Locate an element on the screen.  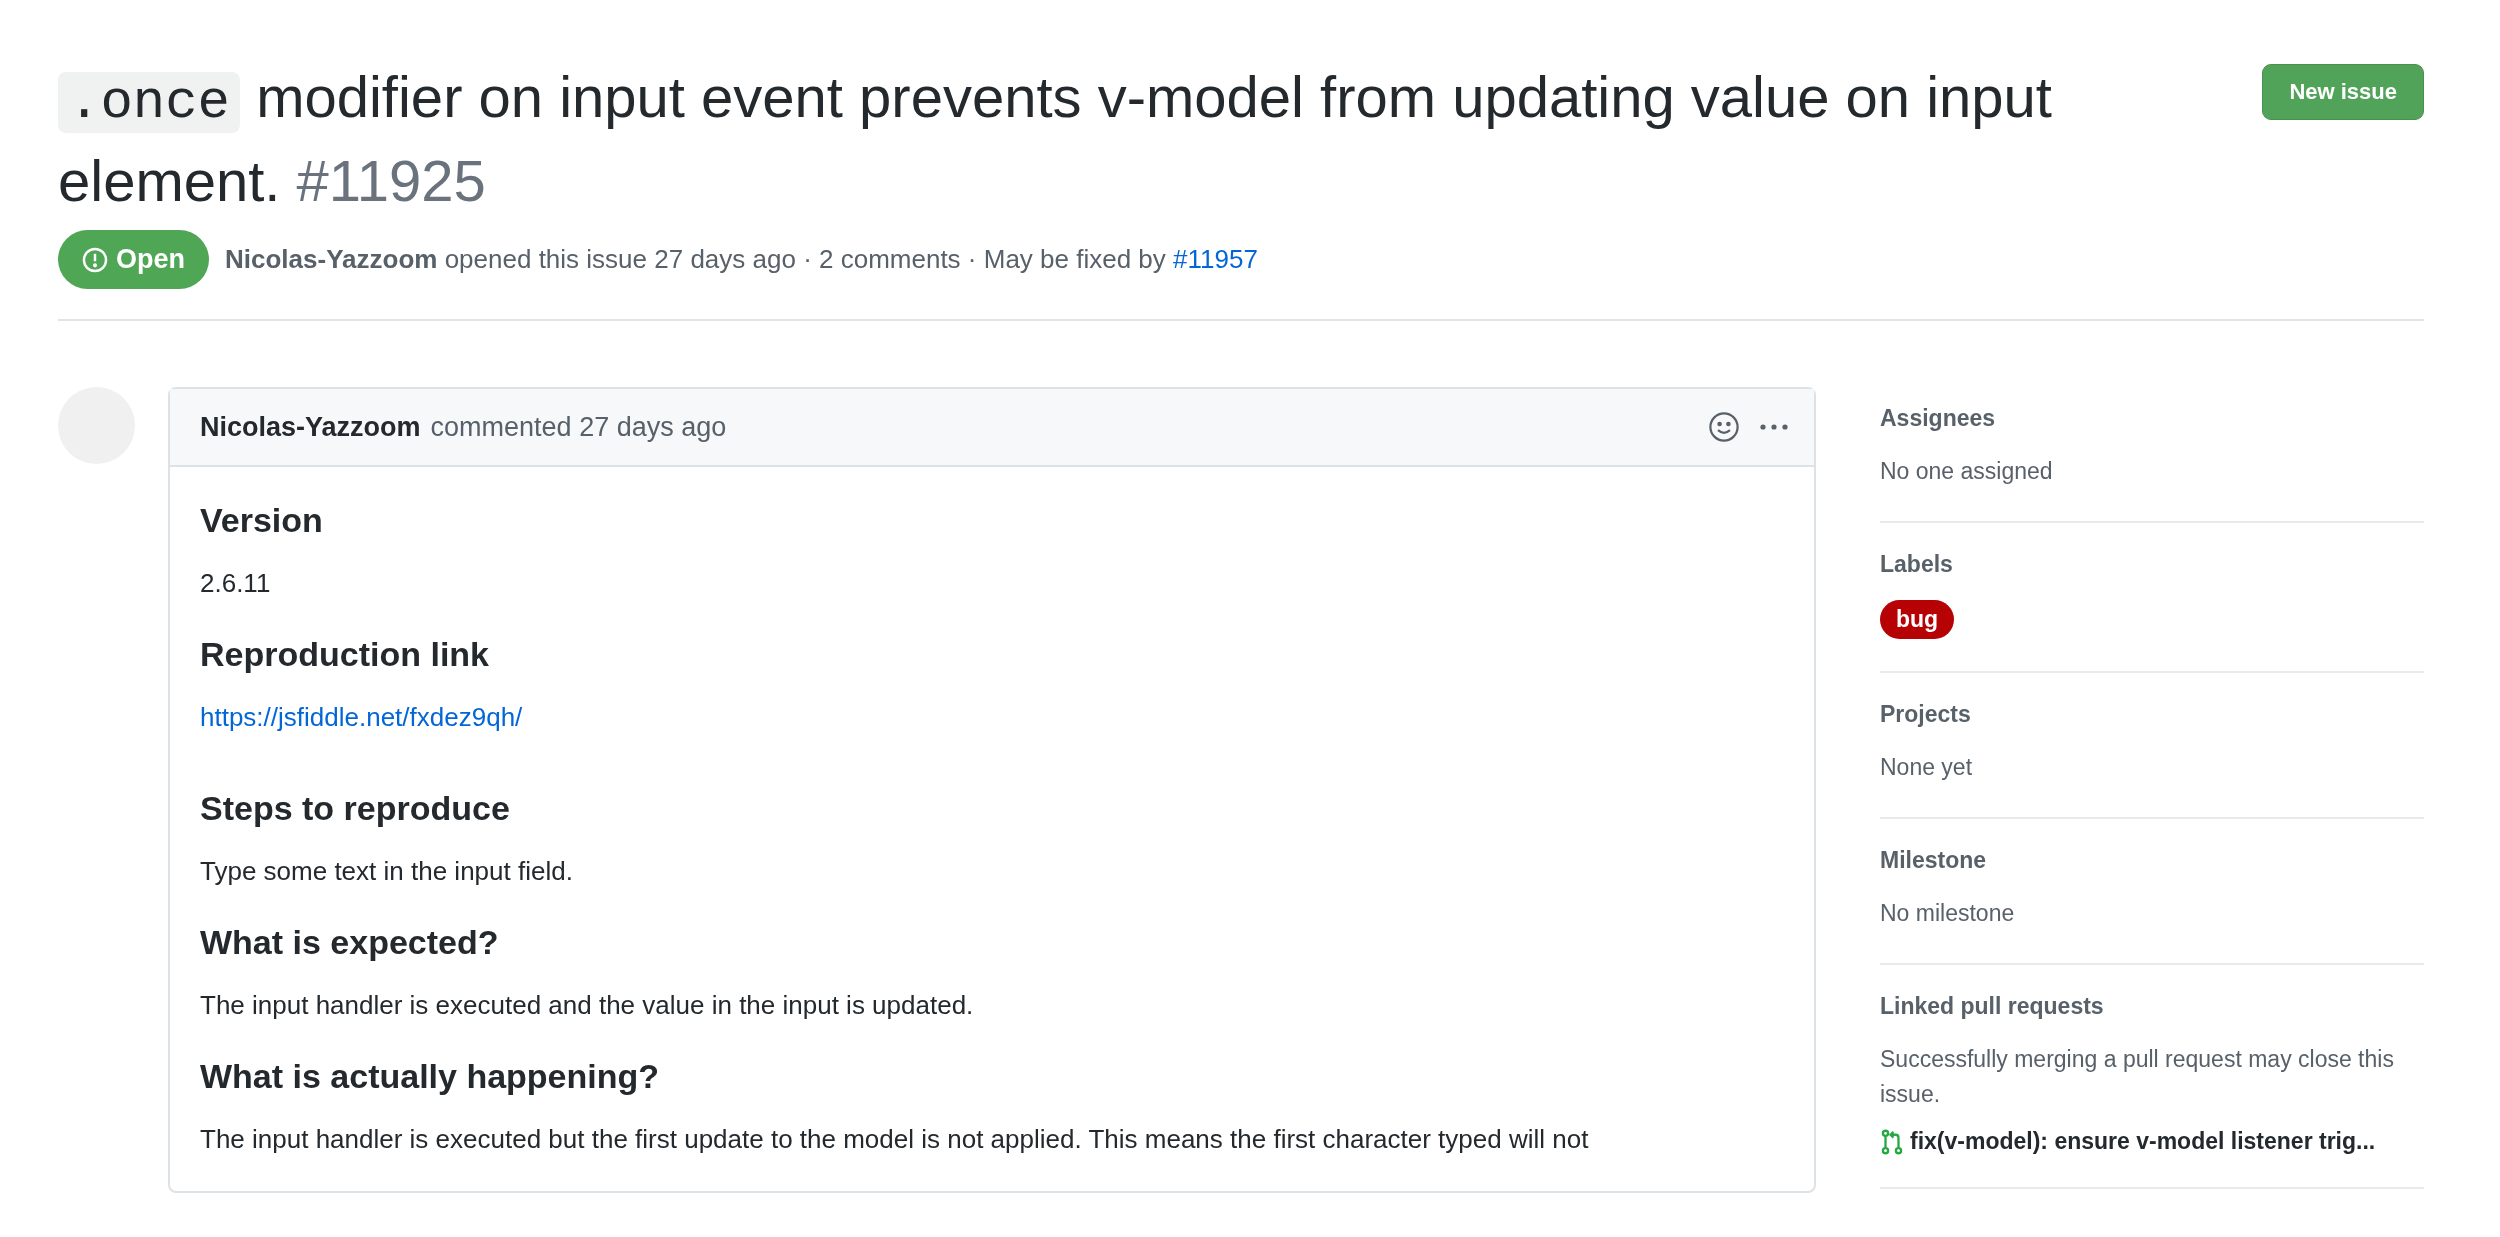
sidebar-note: Successfully merging a pull request may close this issue. is located at coordinates (2137, 1077).